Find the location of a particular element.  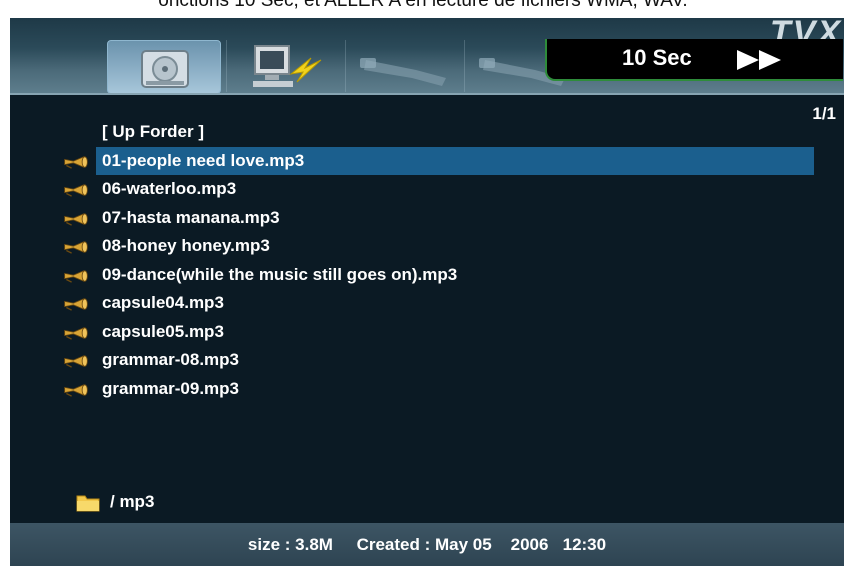

device-tab-hard-disk is located at coordinates (164, 67).